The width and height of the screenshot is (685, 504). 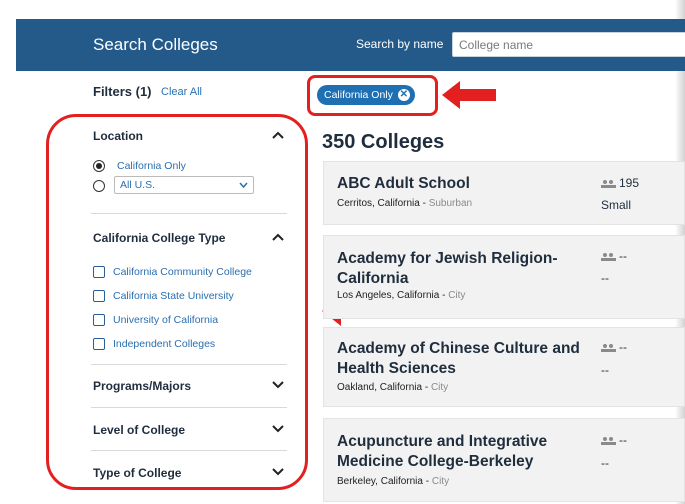 I want to click on college-name: ABC Adult School, so click(x=462, y=184).